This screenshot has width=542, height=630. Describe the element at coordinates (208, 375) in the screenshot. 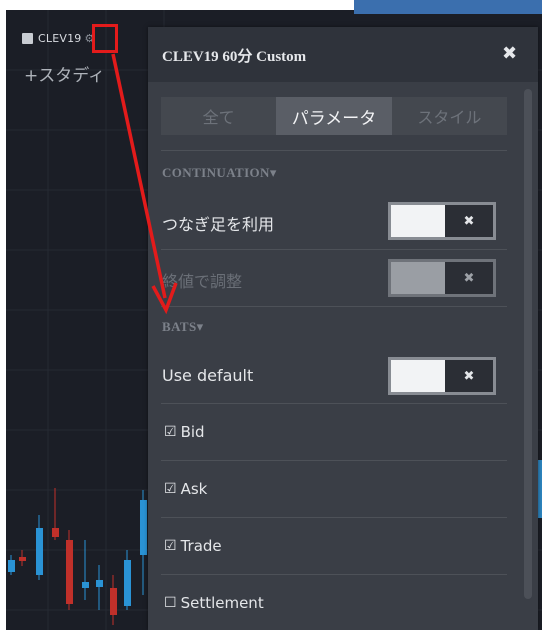

I see `use-default-label: Use default` at that location.